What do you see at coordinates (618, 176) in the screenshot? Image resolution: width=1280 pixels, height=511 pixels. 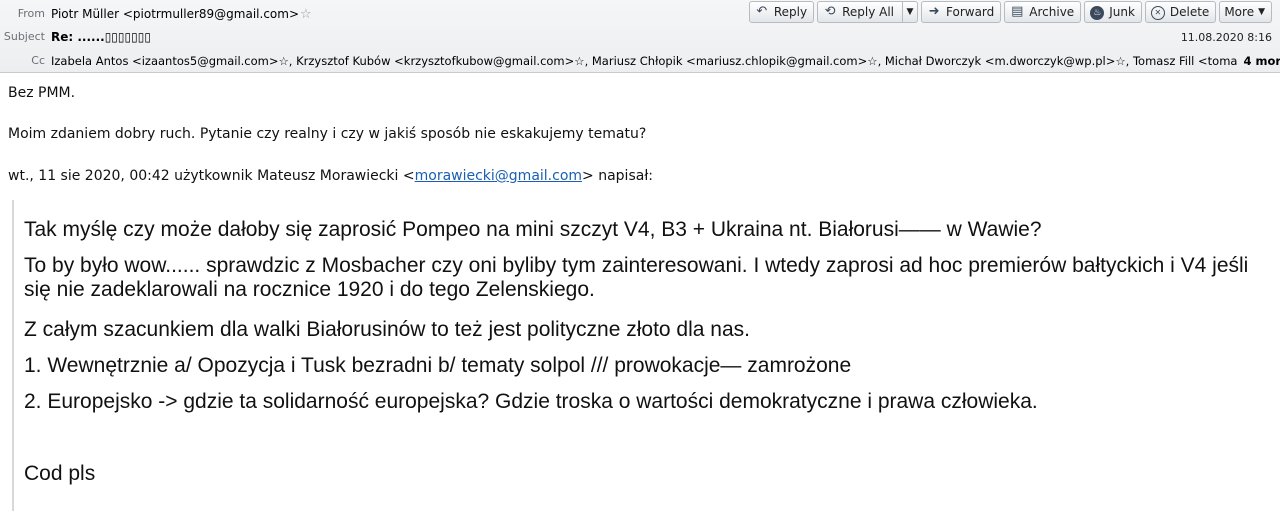 I see `attribution-suffix: > napisał:` at bounding box center [618, 176].